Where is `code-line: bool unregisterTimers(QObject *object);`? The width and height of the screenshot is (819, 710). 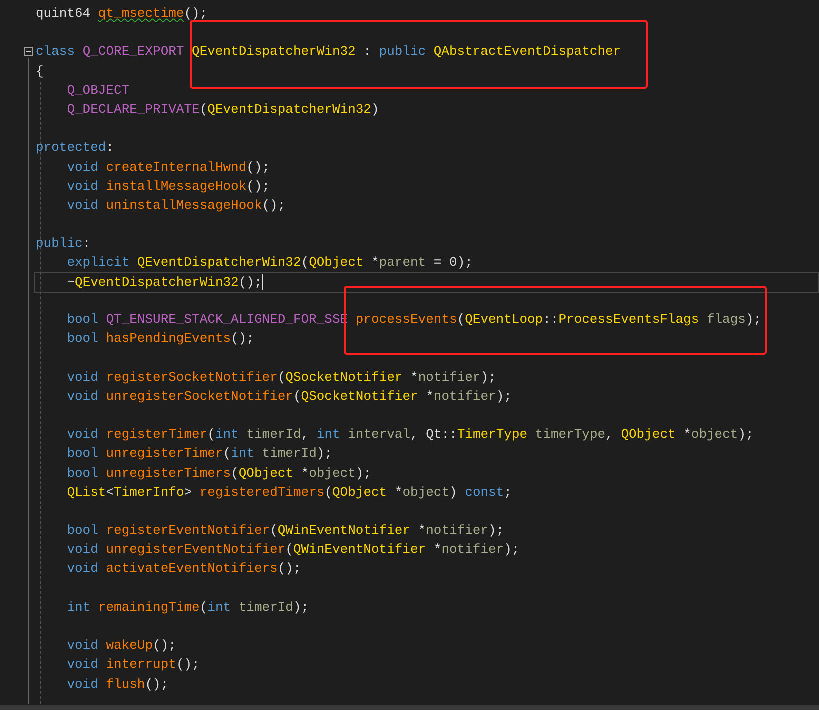
code-line: bool unregisterTimers(QObject *object); is located at coordinates (219, 473).